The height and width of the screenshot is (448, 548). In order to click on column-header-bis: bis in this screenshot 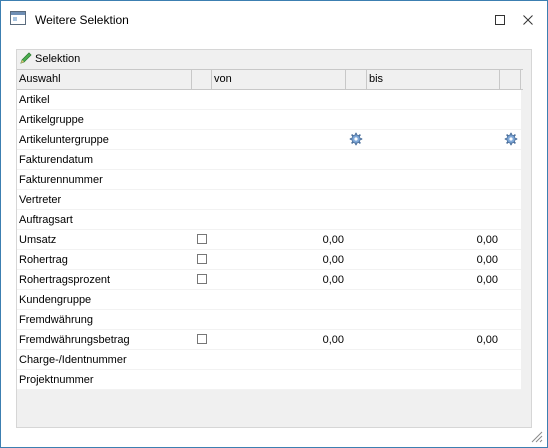, I will do `click(433, 79)`.